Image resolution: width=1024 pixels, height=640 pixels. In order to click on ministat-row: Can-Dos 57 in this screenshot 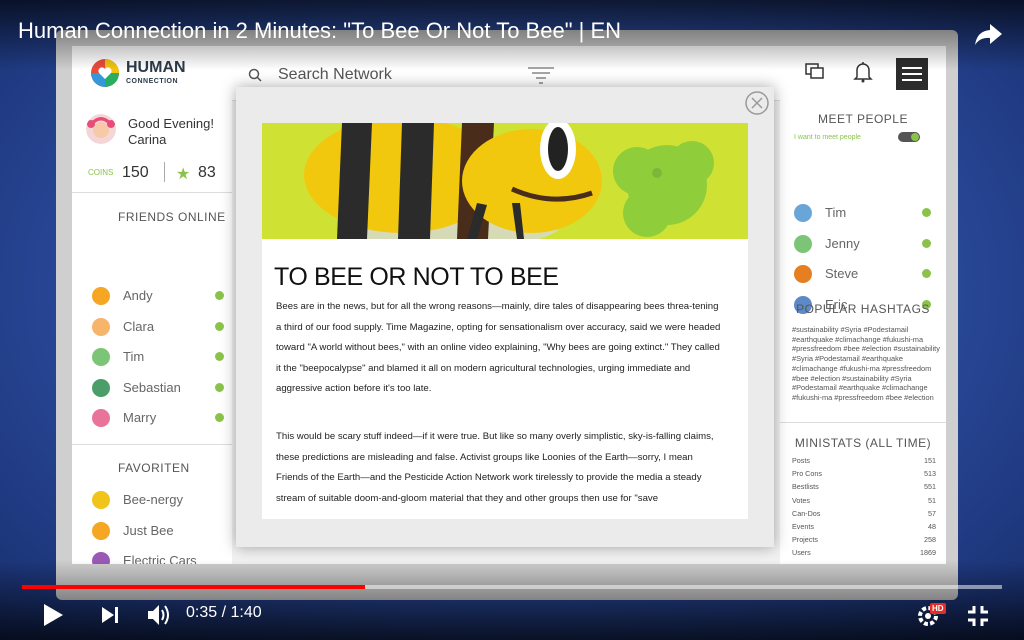, I will do `click(864, 515)`.